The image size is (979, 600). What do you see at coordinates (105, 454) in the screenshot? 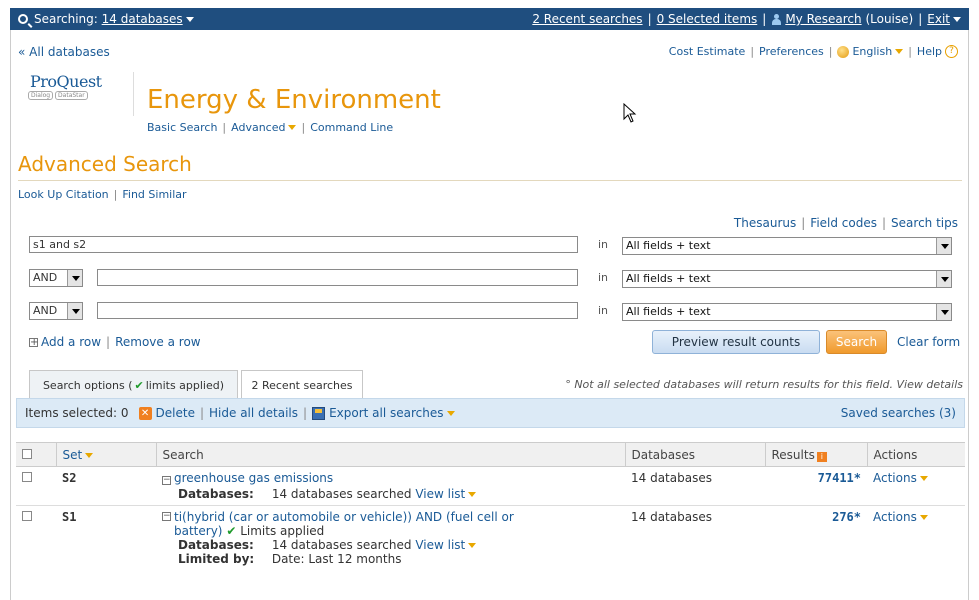
I see `set-header: Set` at bounding box center [105, 454].